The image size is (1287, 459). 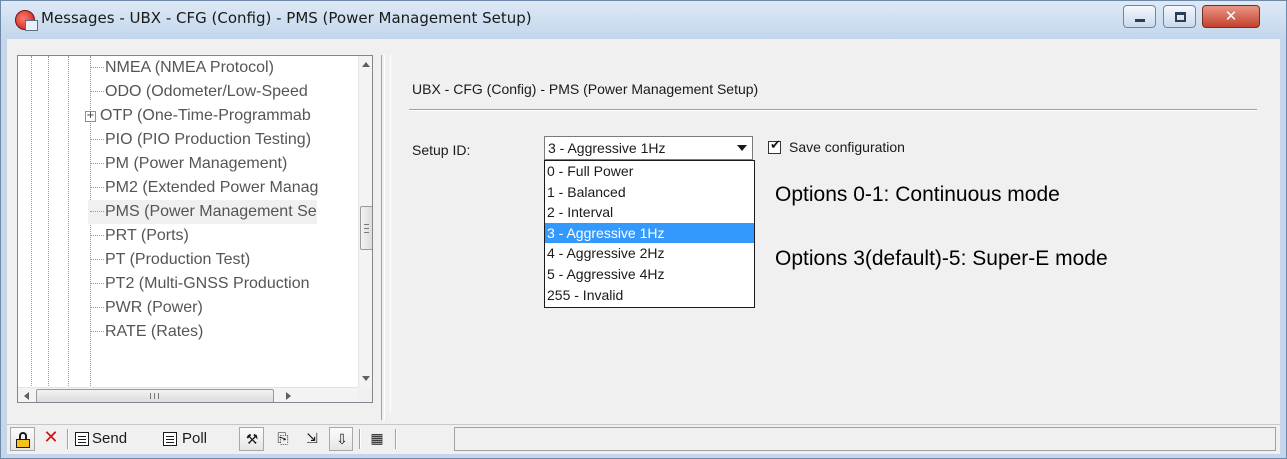 I want to click on send-button: Send, so click(x=115, y=439).